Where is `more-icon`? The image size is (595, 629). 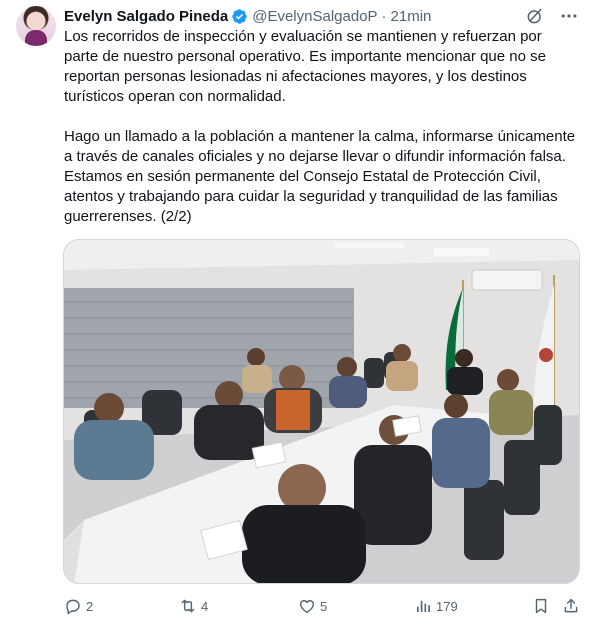
more-icon is located at coordinates (569, 16).